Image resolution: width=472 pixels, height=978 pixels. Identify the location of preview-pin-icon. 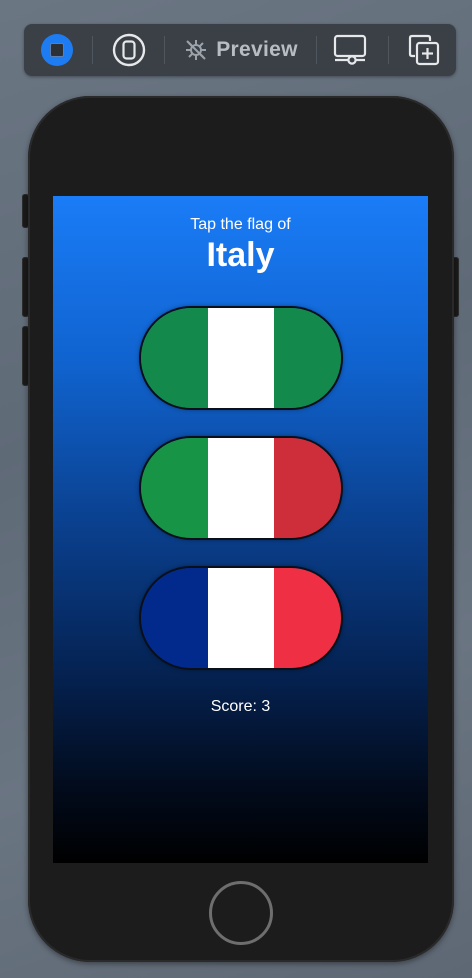
(196, 50).